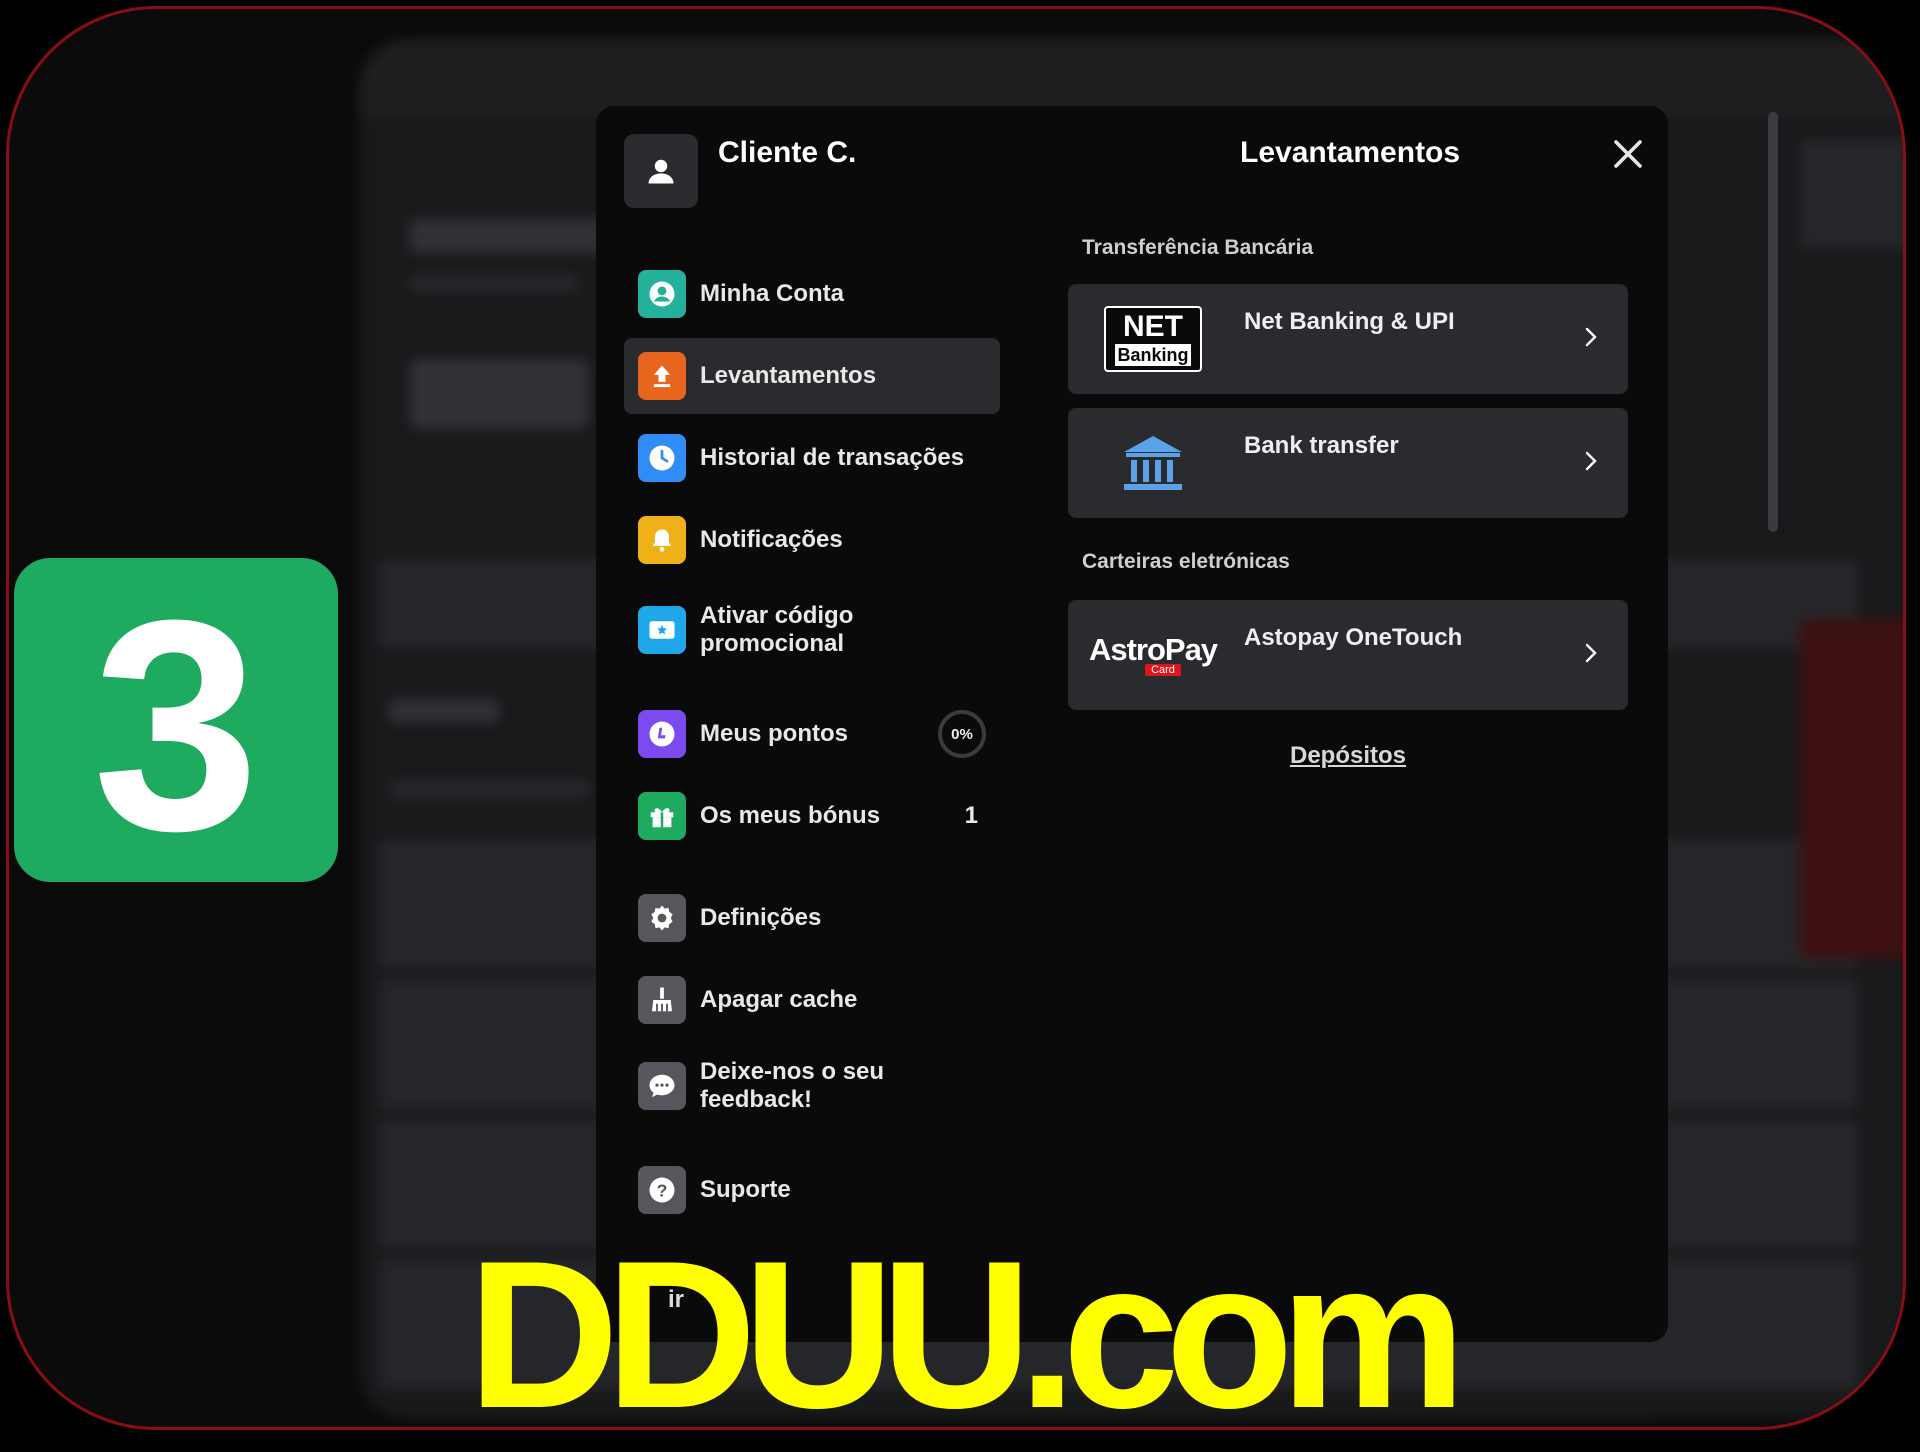 Image resolution: width=1920 pixels, height=1452 pixels. I want to click on menu-item-apagar-cache: Apagar cache, so click(812, 1000).